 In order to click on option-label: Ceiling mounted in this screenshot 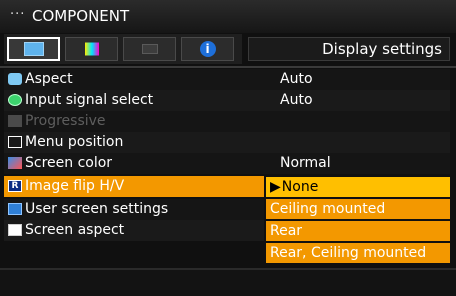, I will do `click(328, 209)`.